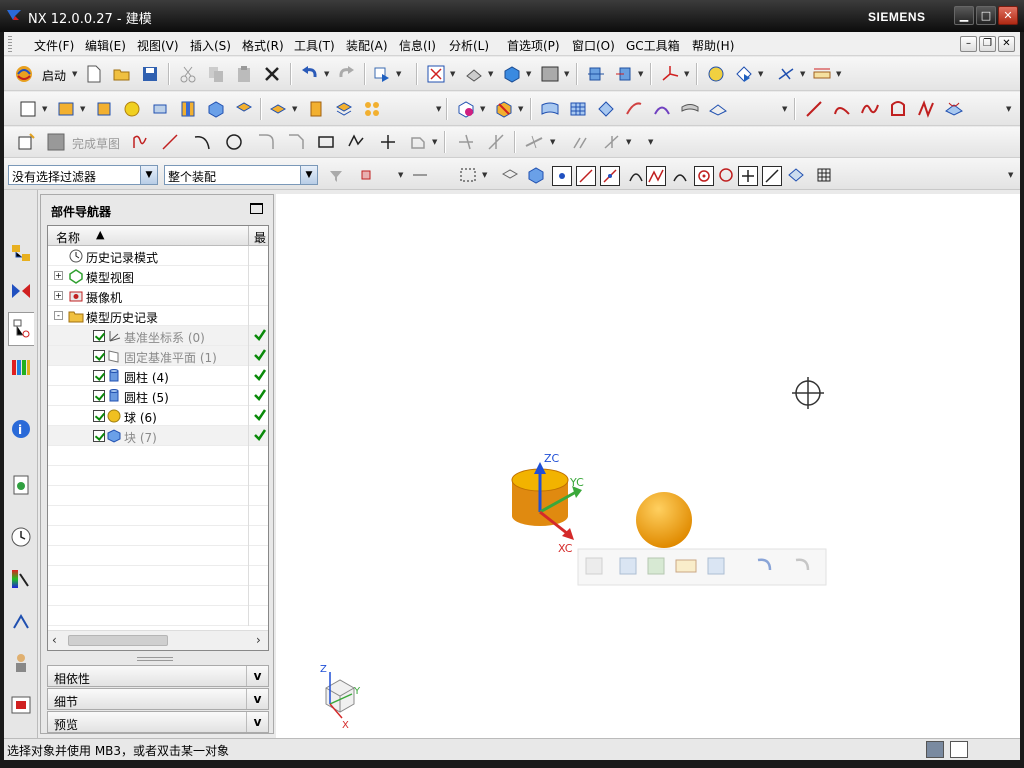 The height and width of the screenshot is (768, 1024). What do you see at coordinates (612, 142) in the screenshot?
I see `dimension-icon` at bounding box center [612, 142].